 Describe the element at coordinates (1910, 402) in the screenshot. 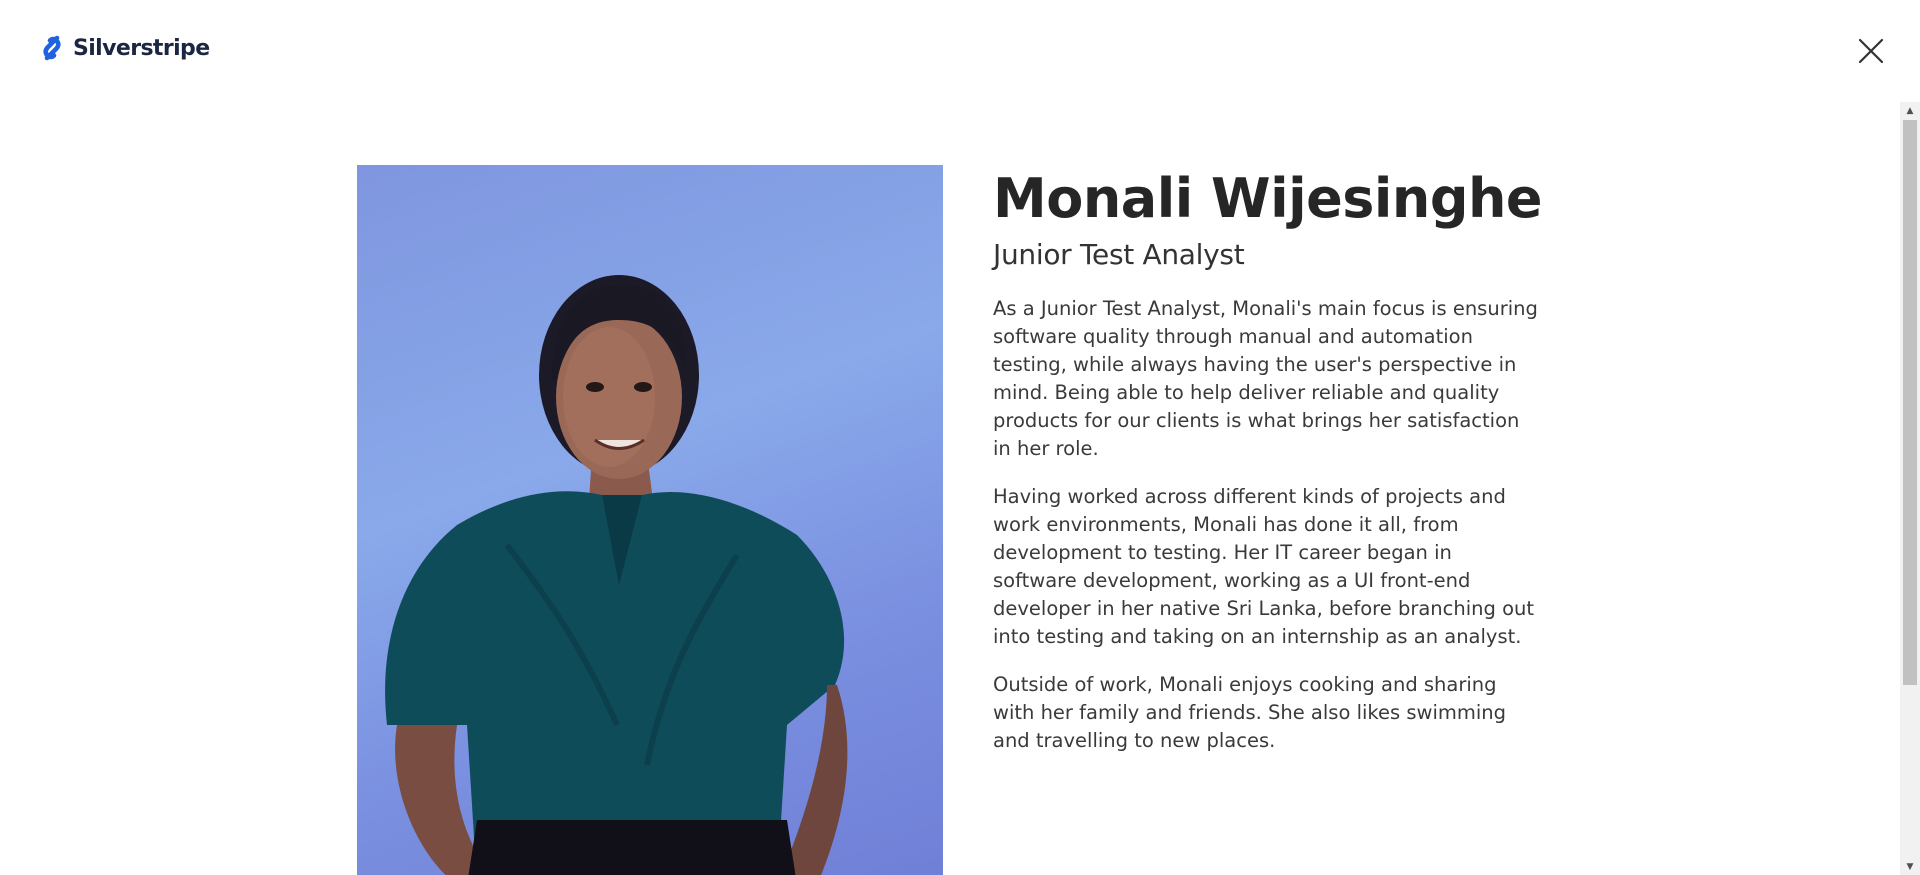

I see `scroll-thumb` at that location.